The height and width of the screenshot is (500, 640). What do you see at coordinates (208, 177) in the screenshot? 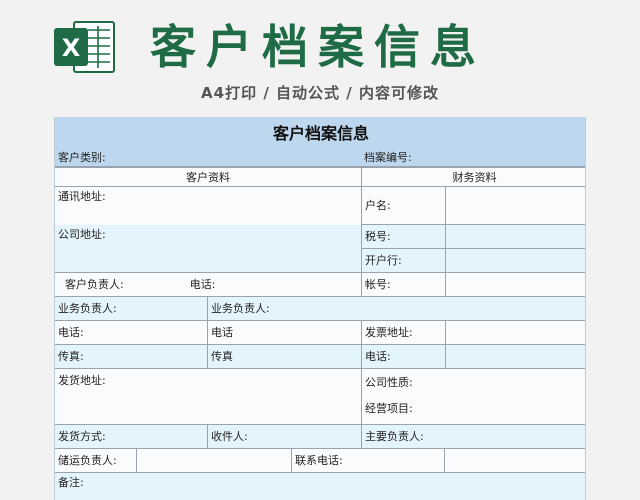
I see `section-customer-info: 客户资料` at bounding box center [208, 177].